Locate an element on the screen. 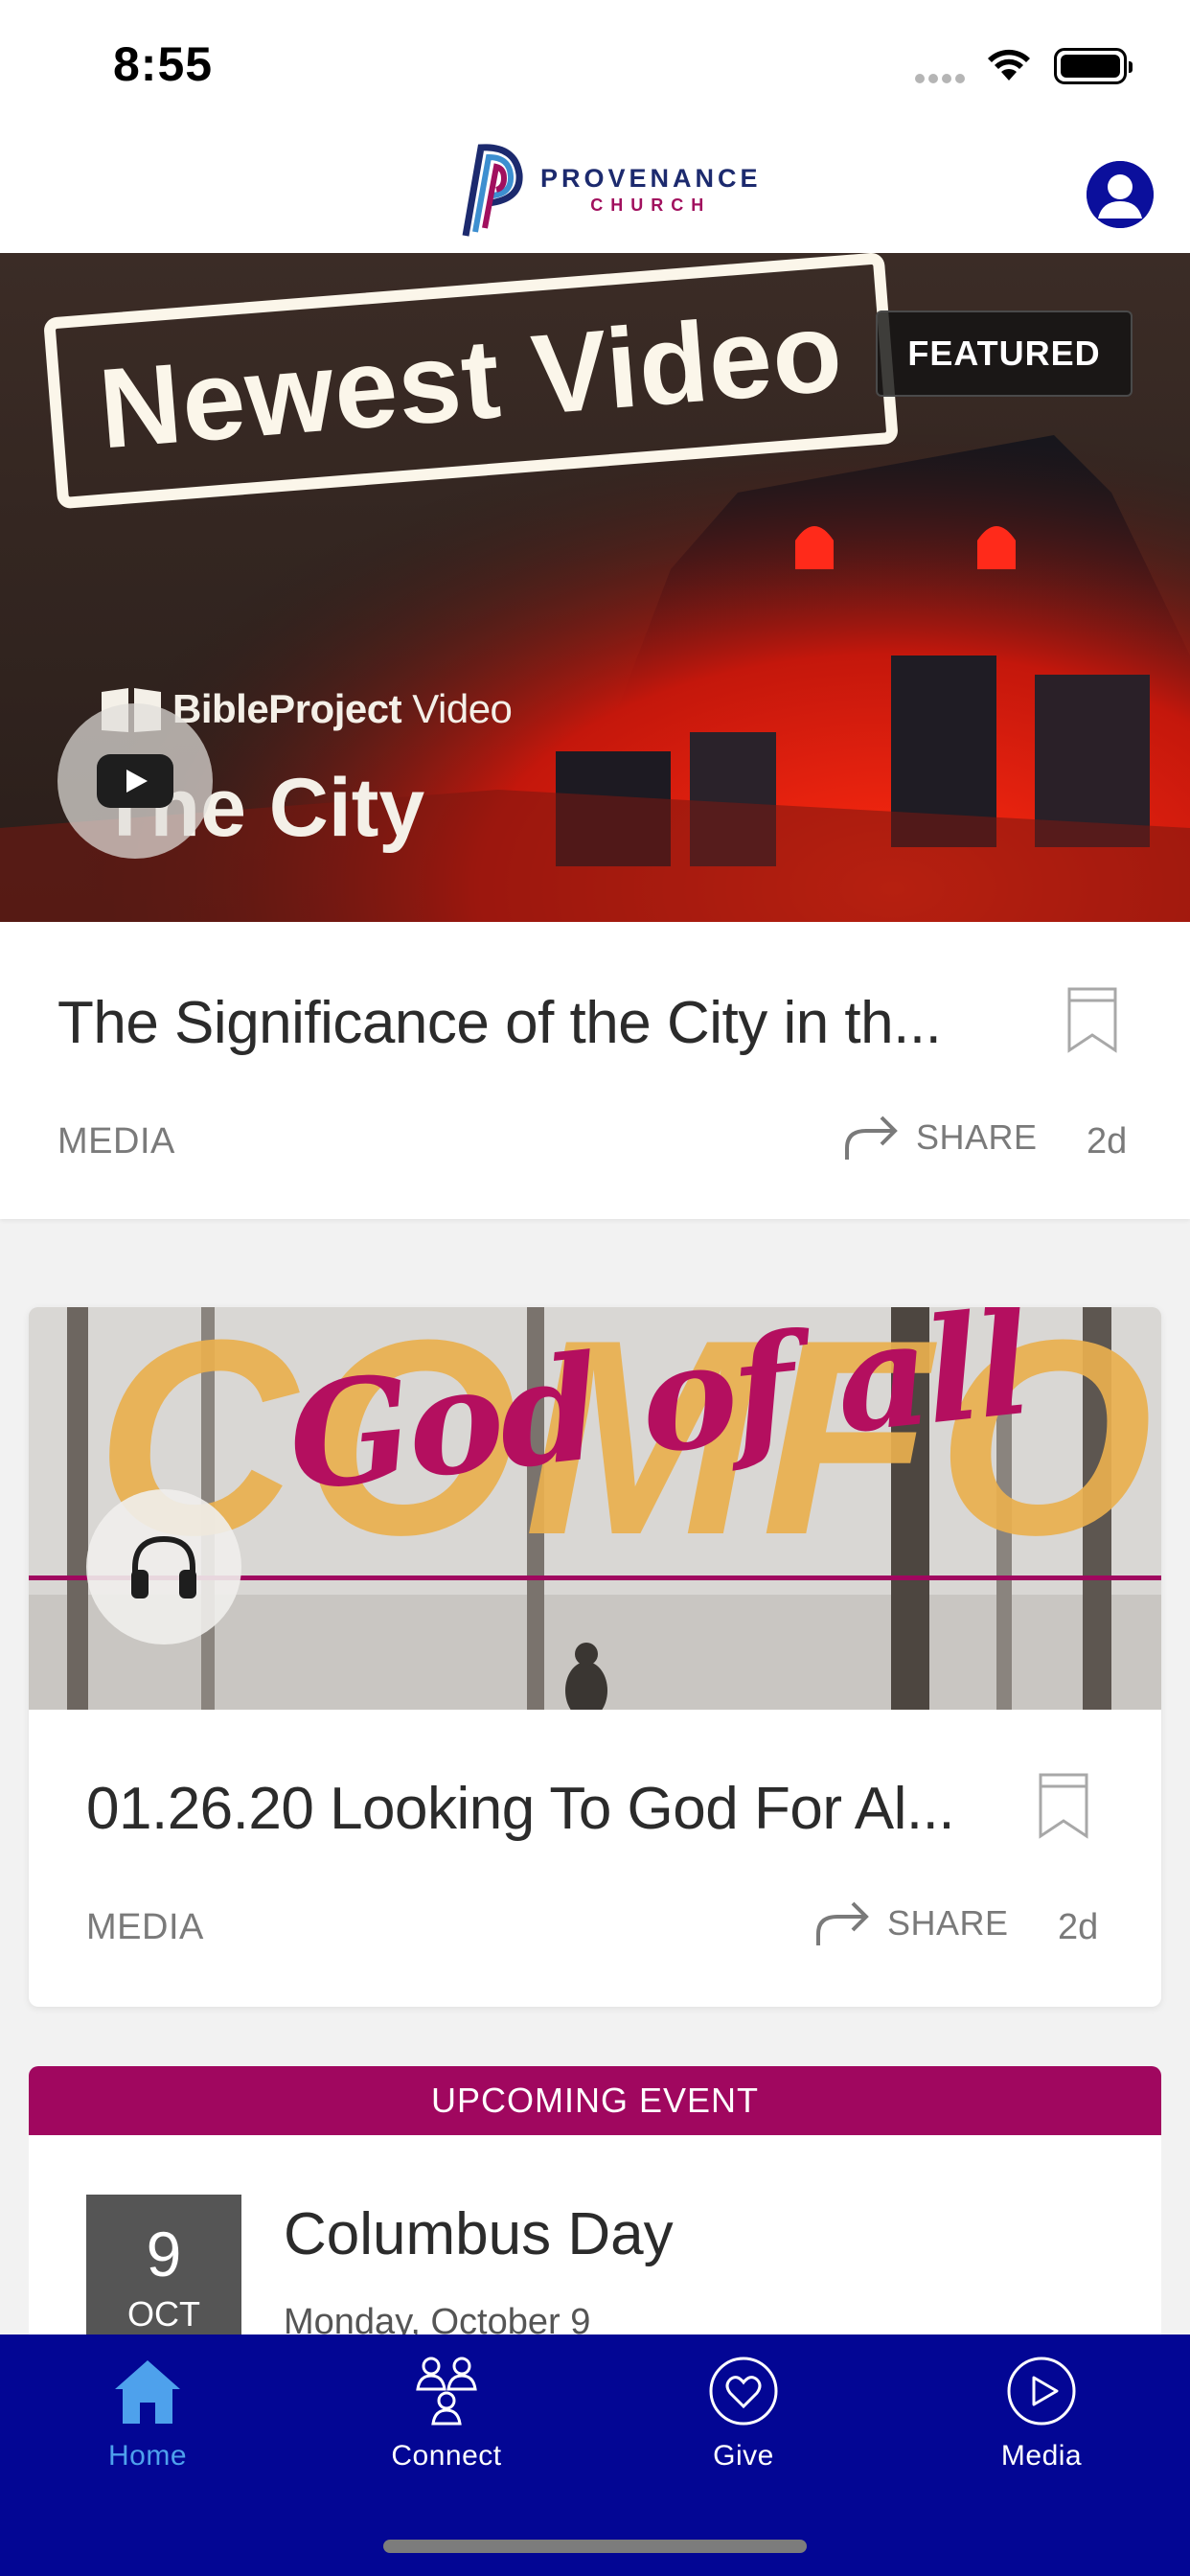 The width and height of the screenshot is (1190, 2576). event-day: 9 is located at coordinates (164, 2254).